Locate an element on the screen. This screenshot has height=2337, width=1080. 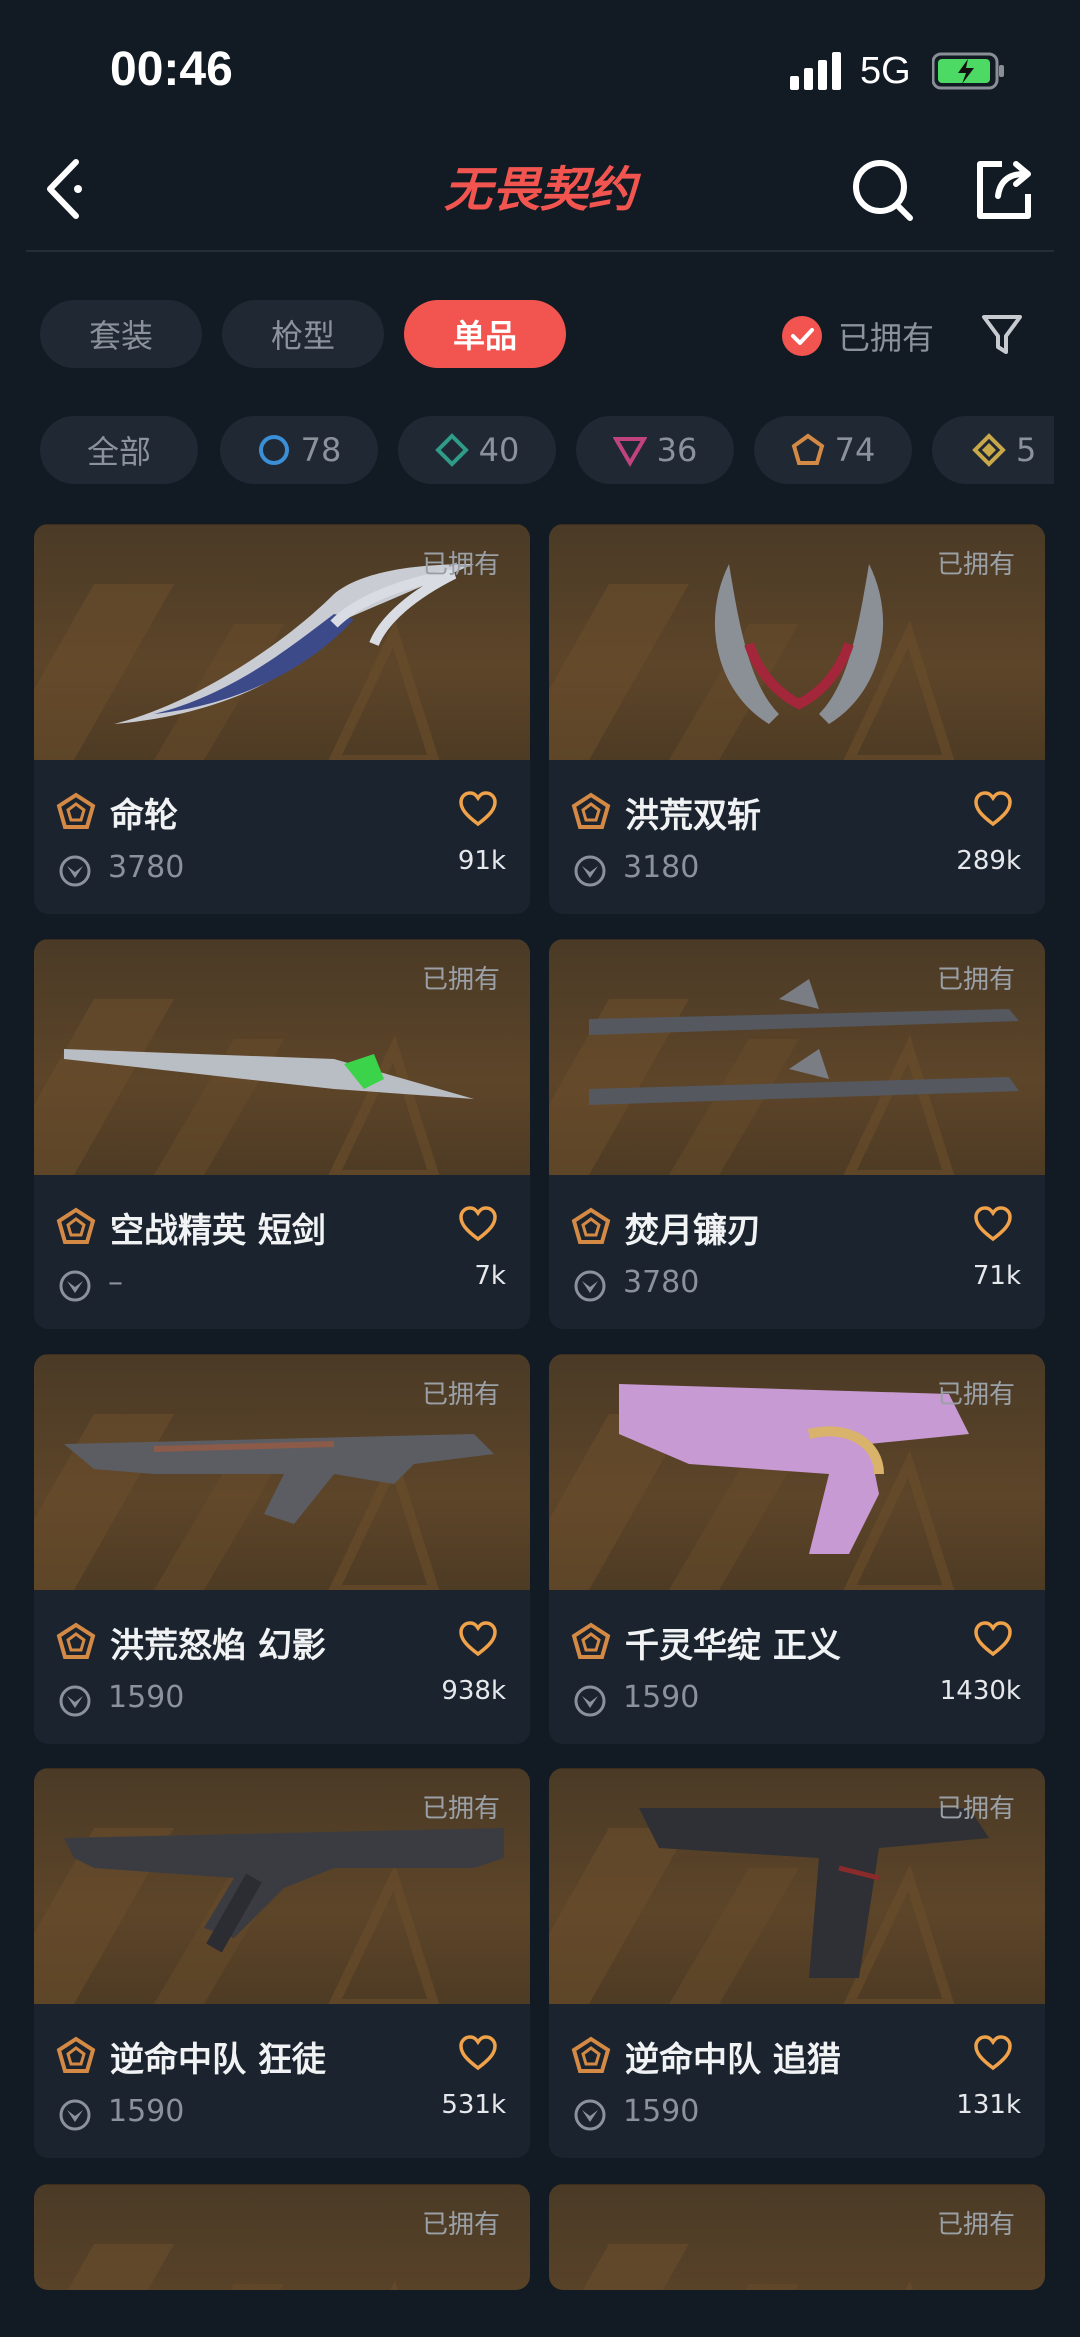
owned-filter-label: 已拥有 is located at coordinates (886, 338).